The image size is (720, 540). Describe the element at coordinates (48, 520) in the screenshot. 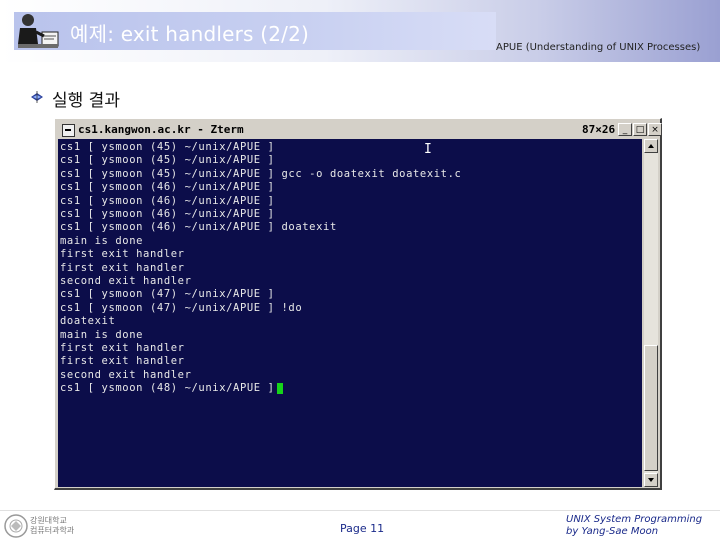

I see `logo-line-1: 강원대학교` at that location.